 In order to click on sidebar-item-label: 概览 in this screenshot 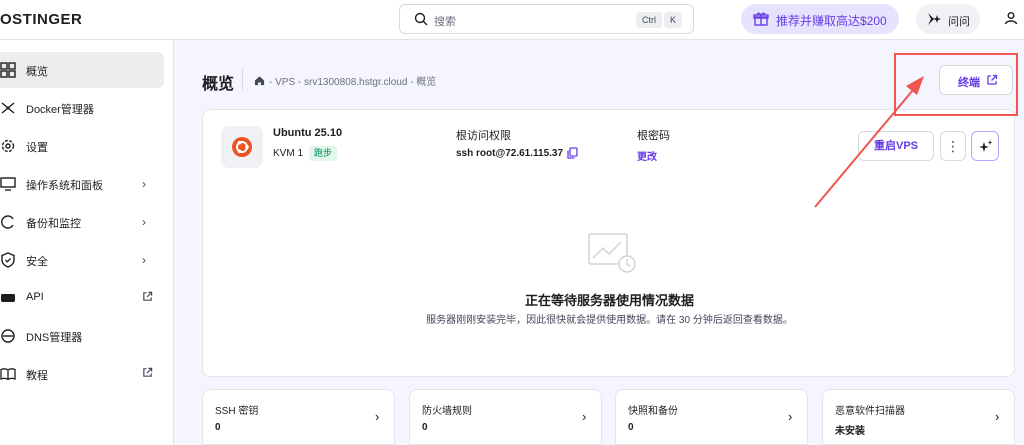, I will do `click(37, 72)`.